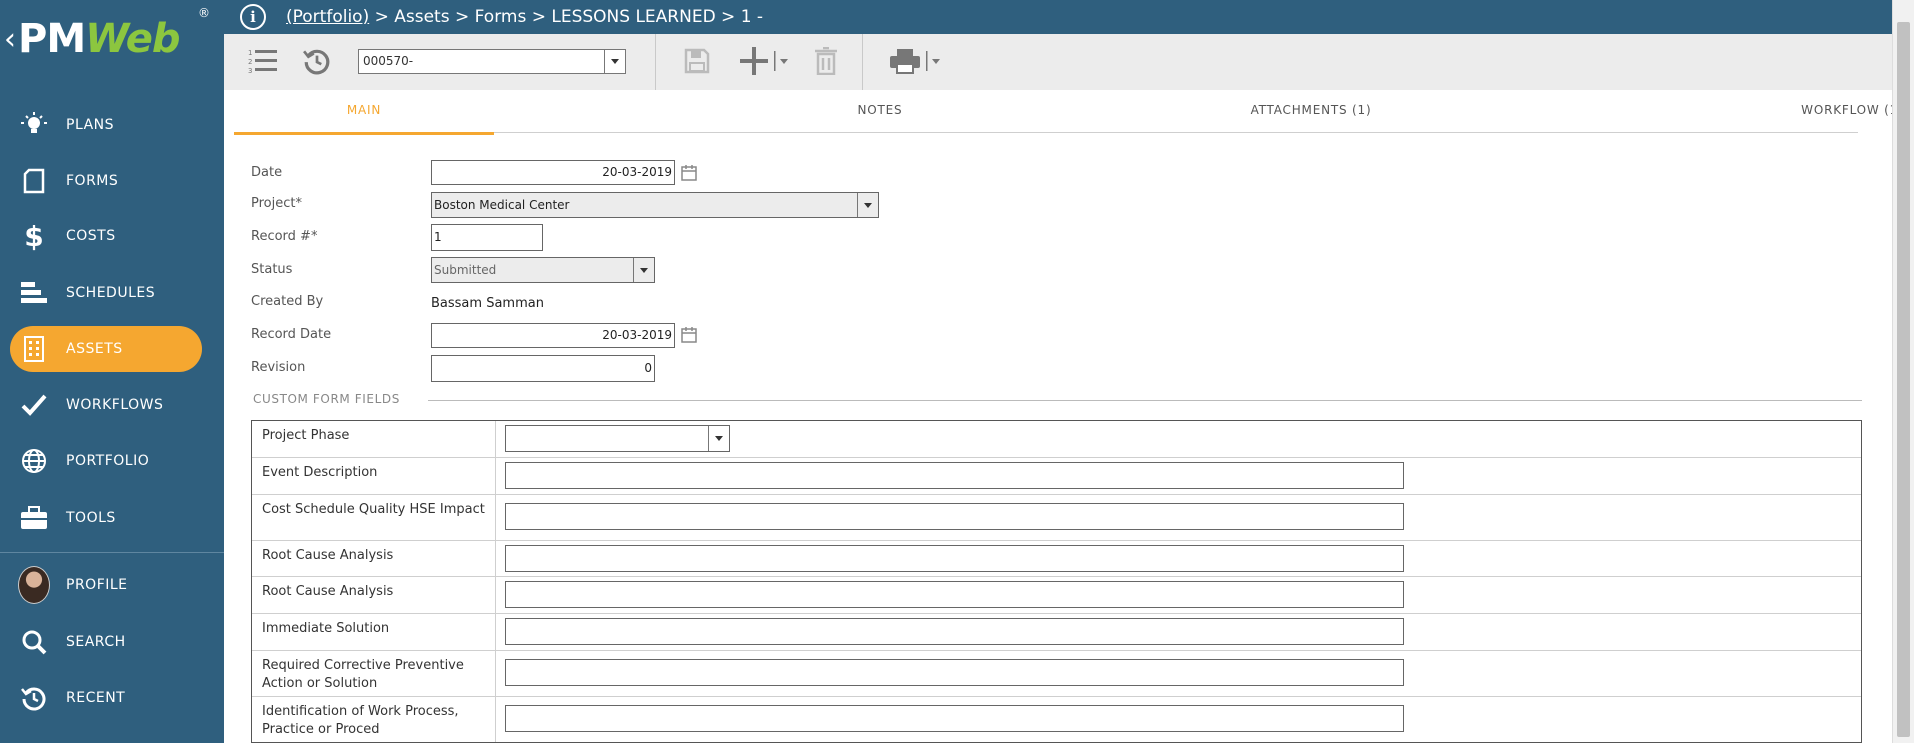 This screenshot has width=1914, height=743. What do you see at coordinates (250, 62) in the screenshot?
I see `svg-text: 2` at bounding box center [250, 62].